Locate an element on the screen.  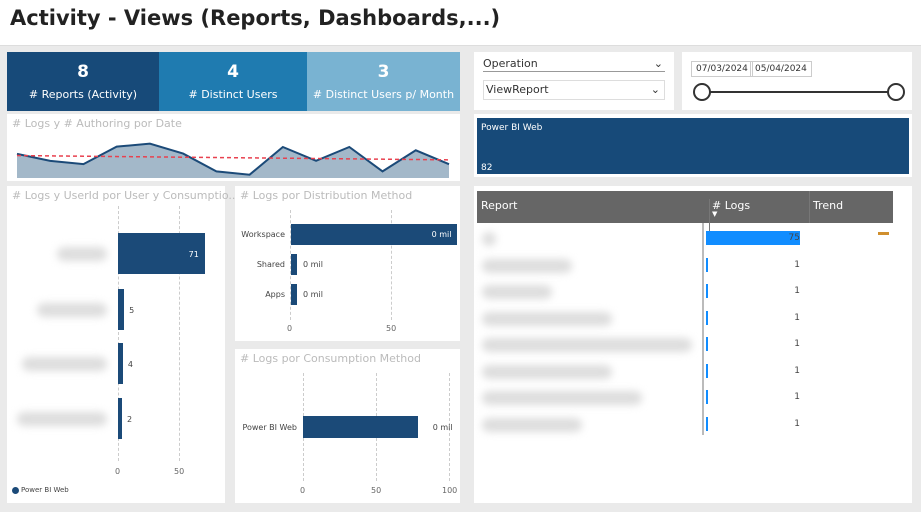
date-slicer: 07/03/2024 05/04/2024 is located at coordinates (797, 81).